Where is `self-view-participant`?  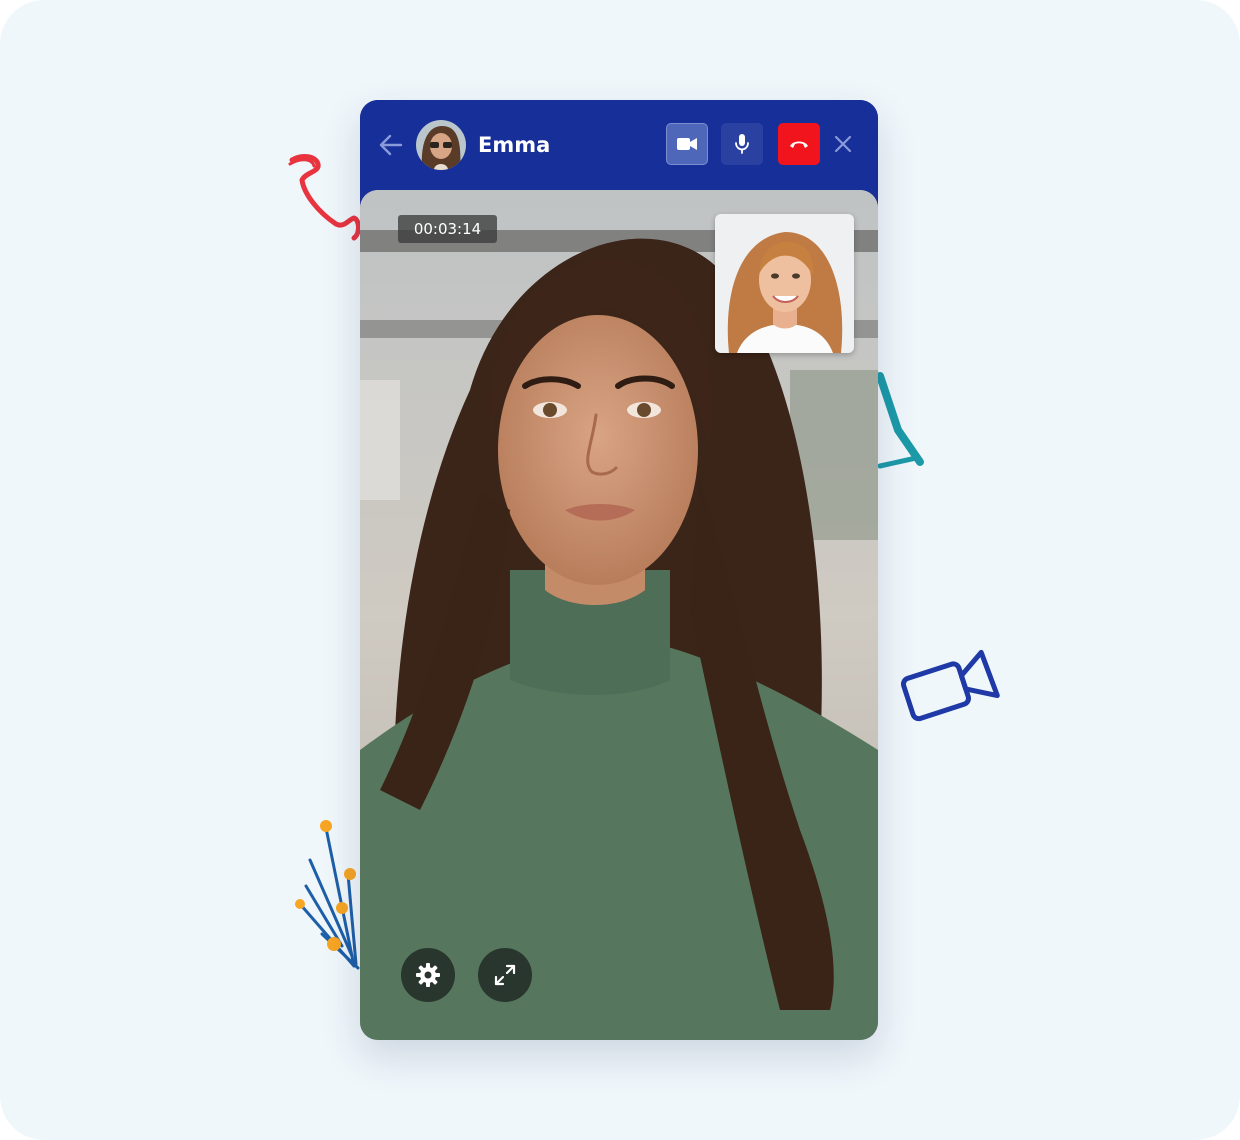
self-view-participant is located at coordinates (784, 283).